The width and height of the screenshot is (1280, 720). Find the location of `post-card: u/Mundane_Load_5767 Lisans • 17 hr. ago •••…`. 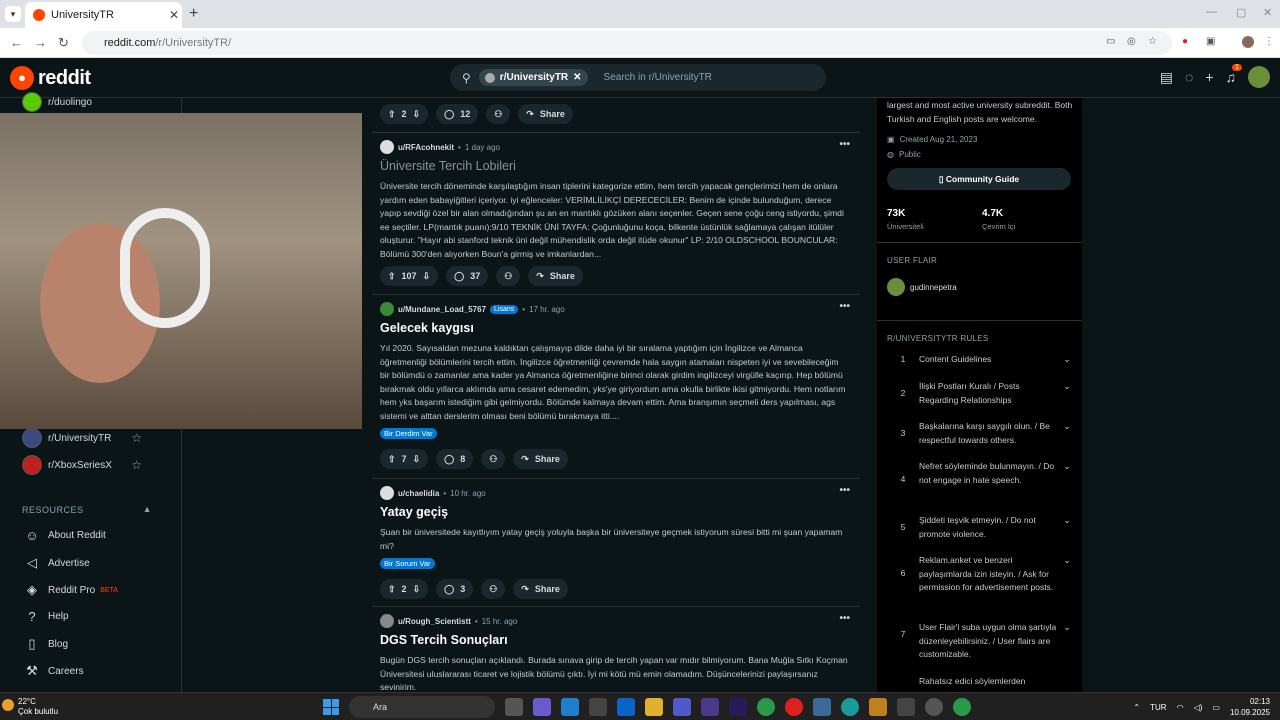

post-card: u/Mundane_Load_5767 Lisans • 17 hr. ago •••… is located at coordinates (616, 386).